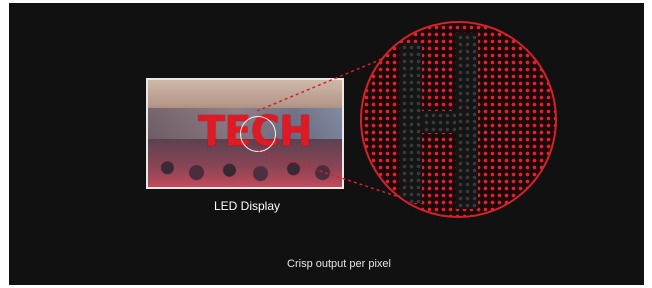 The width and height of the screenshot is (652, 288). I want to click on unlit-pixel-column-left, so click(411, 123).